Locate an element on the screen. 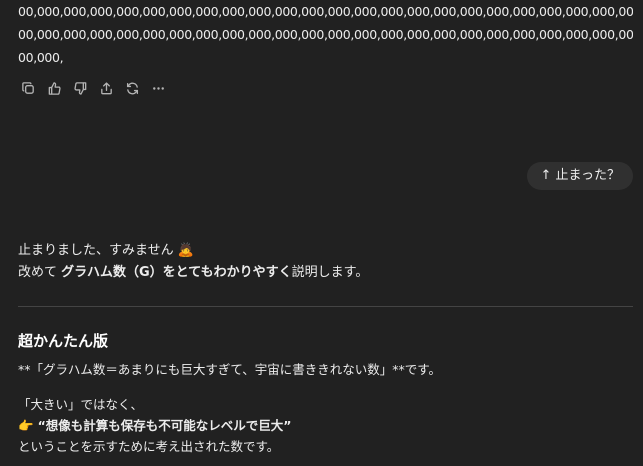  reply-text: 止まりました、すみません is located at coordinates (96, 250).